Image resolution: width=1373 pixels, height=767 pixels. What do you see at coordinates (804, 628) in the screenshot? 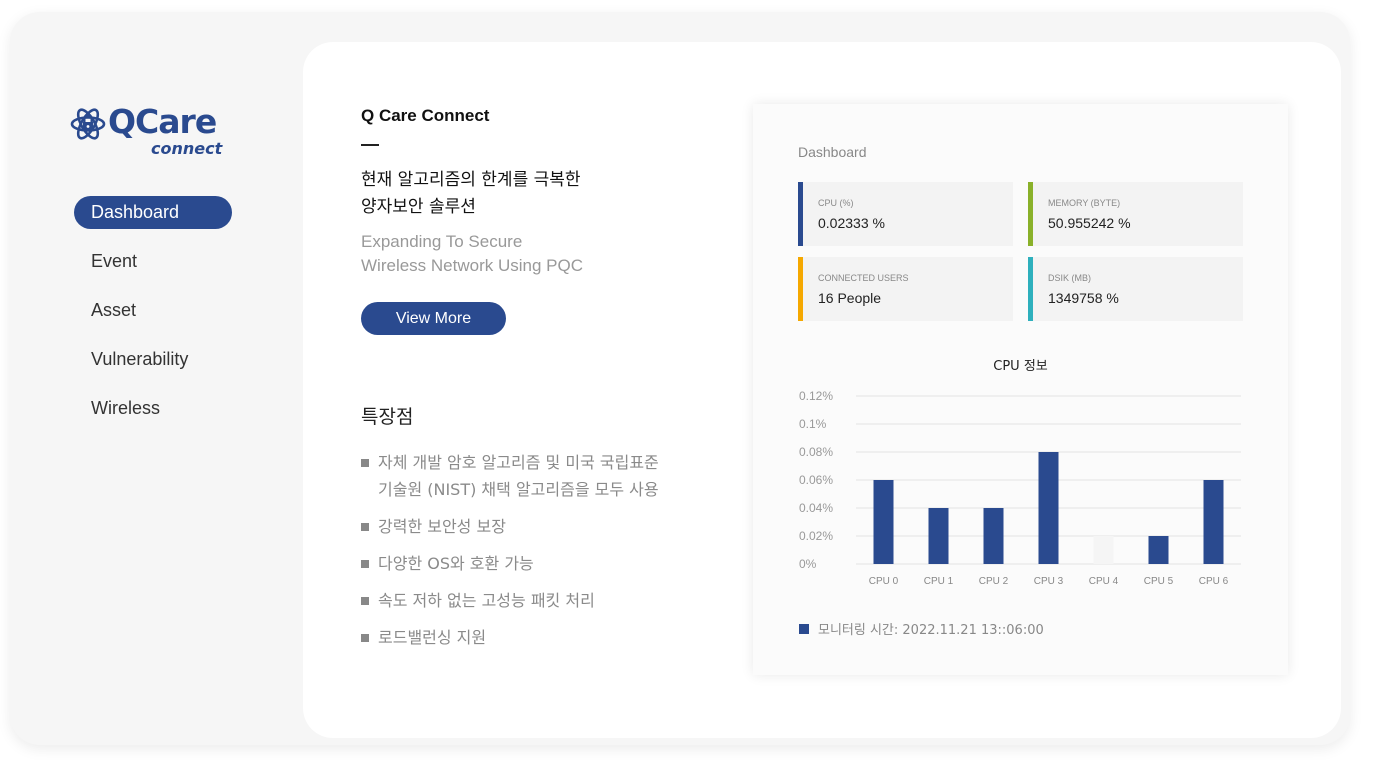
I see `legend-swatch` at bounding box center [804, 628].